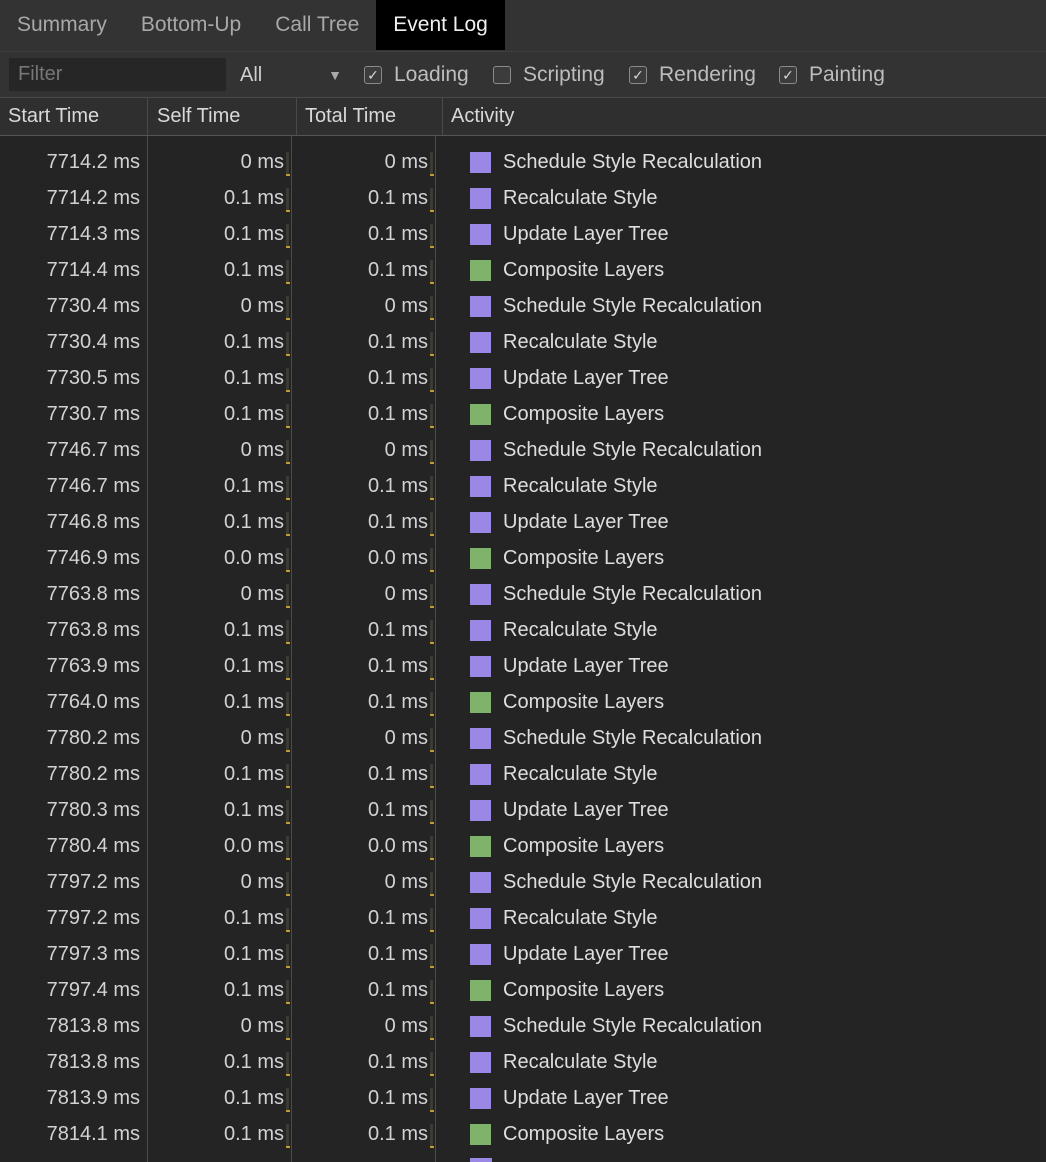  What do you see at coordinates (73, 116) in the screenshot?
I see `column-header-start-time: Start Time` at bounding box center [73, 116].